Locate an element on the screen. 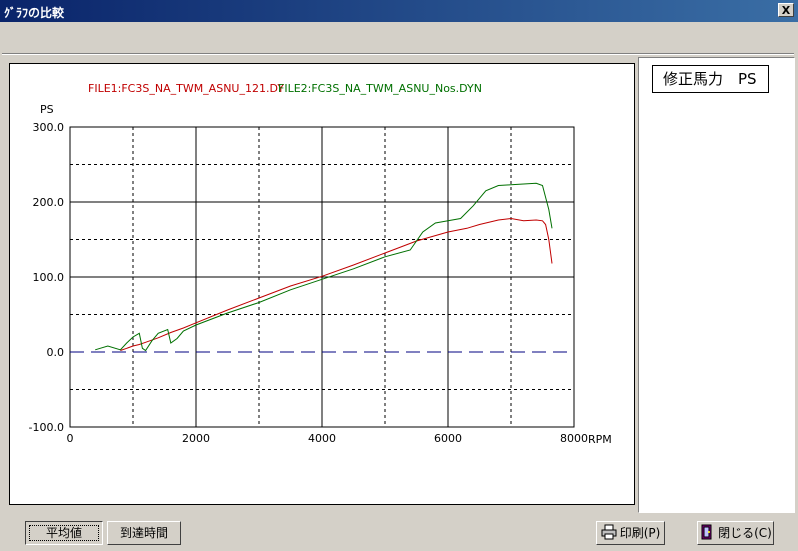  close-button-label: 閉じる(C) is located at coordinates (745, 533).